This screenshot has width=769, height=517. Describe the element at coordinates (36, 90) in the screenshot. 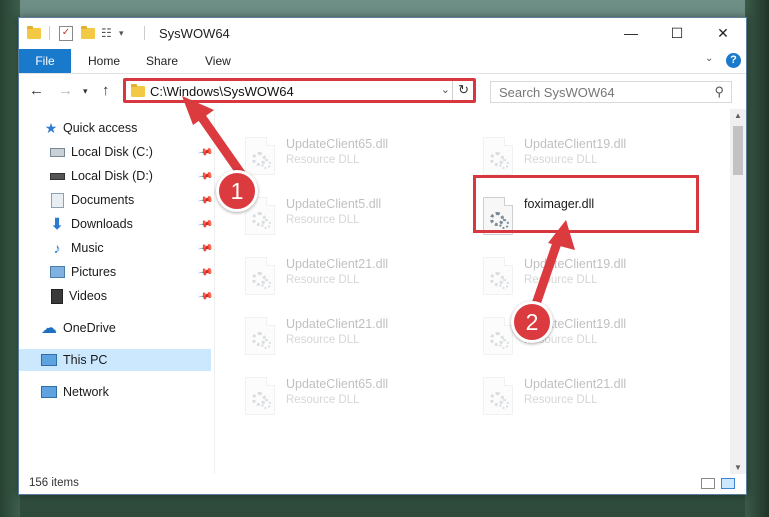

I see `back-button: ←` at that location.